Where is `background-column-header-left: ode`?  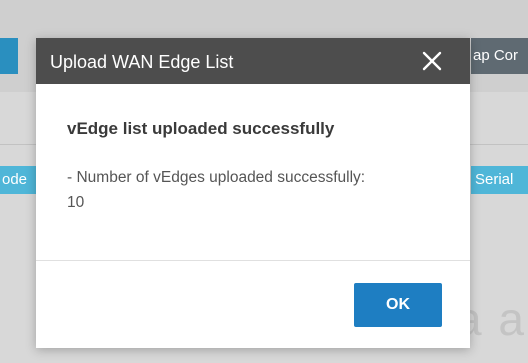
background-column-header-left: ode is located at coordinates (19, 180).